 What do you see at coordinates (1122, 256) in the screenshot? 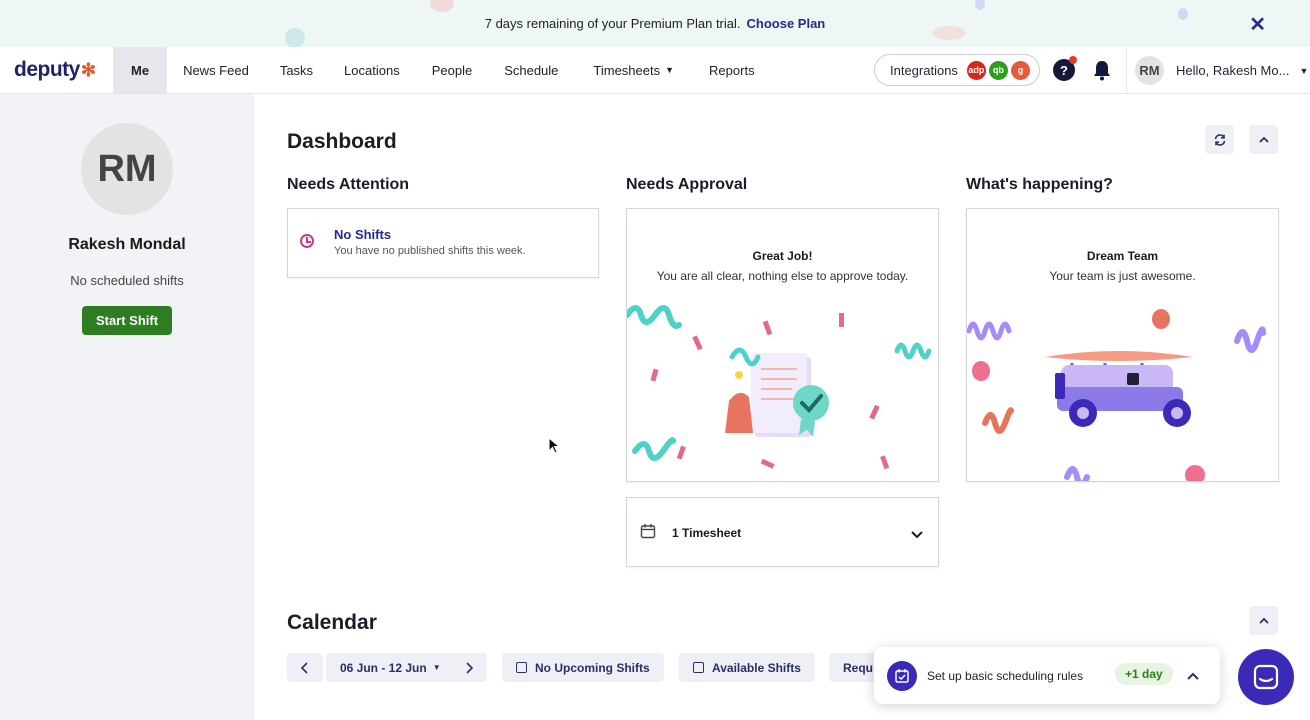
I see `dream-team-title: Dream Team` at bounding box center [1122, 256].